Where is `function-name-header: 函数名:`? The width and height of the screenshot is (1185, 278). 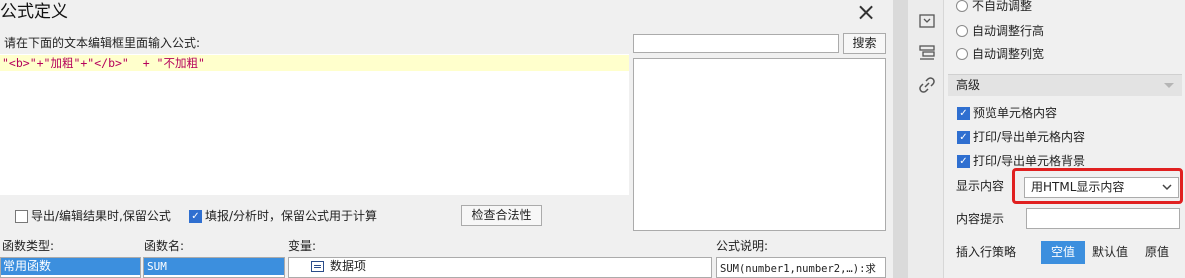
function-name-header: 函数名: is located at coordinates (164, 246).